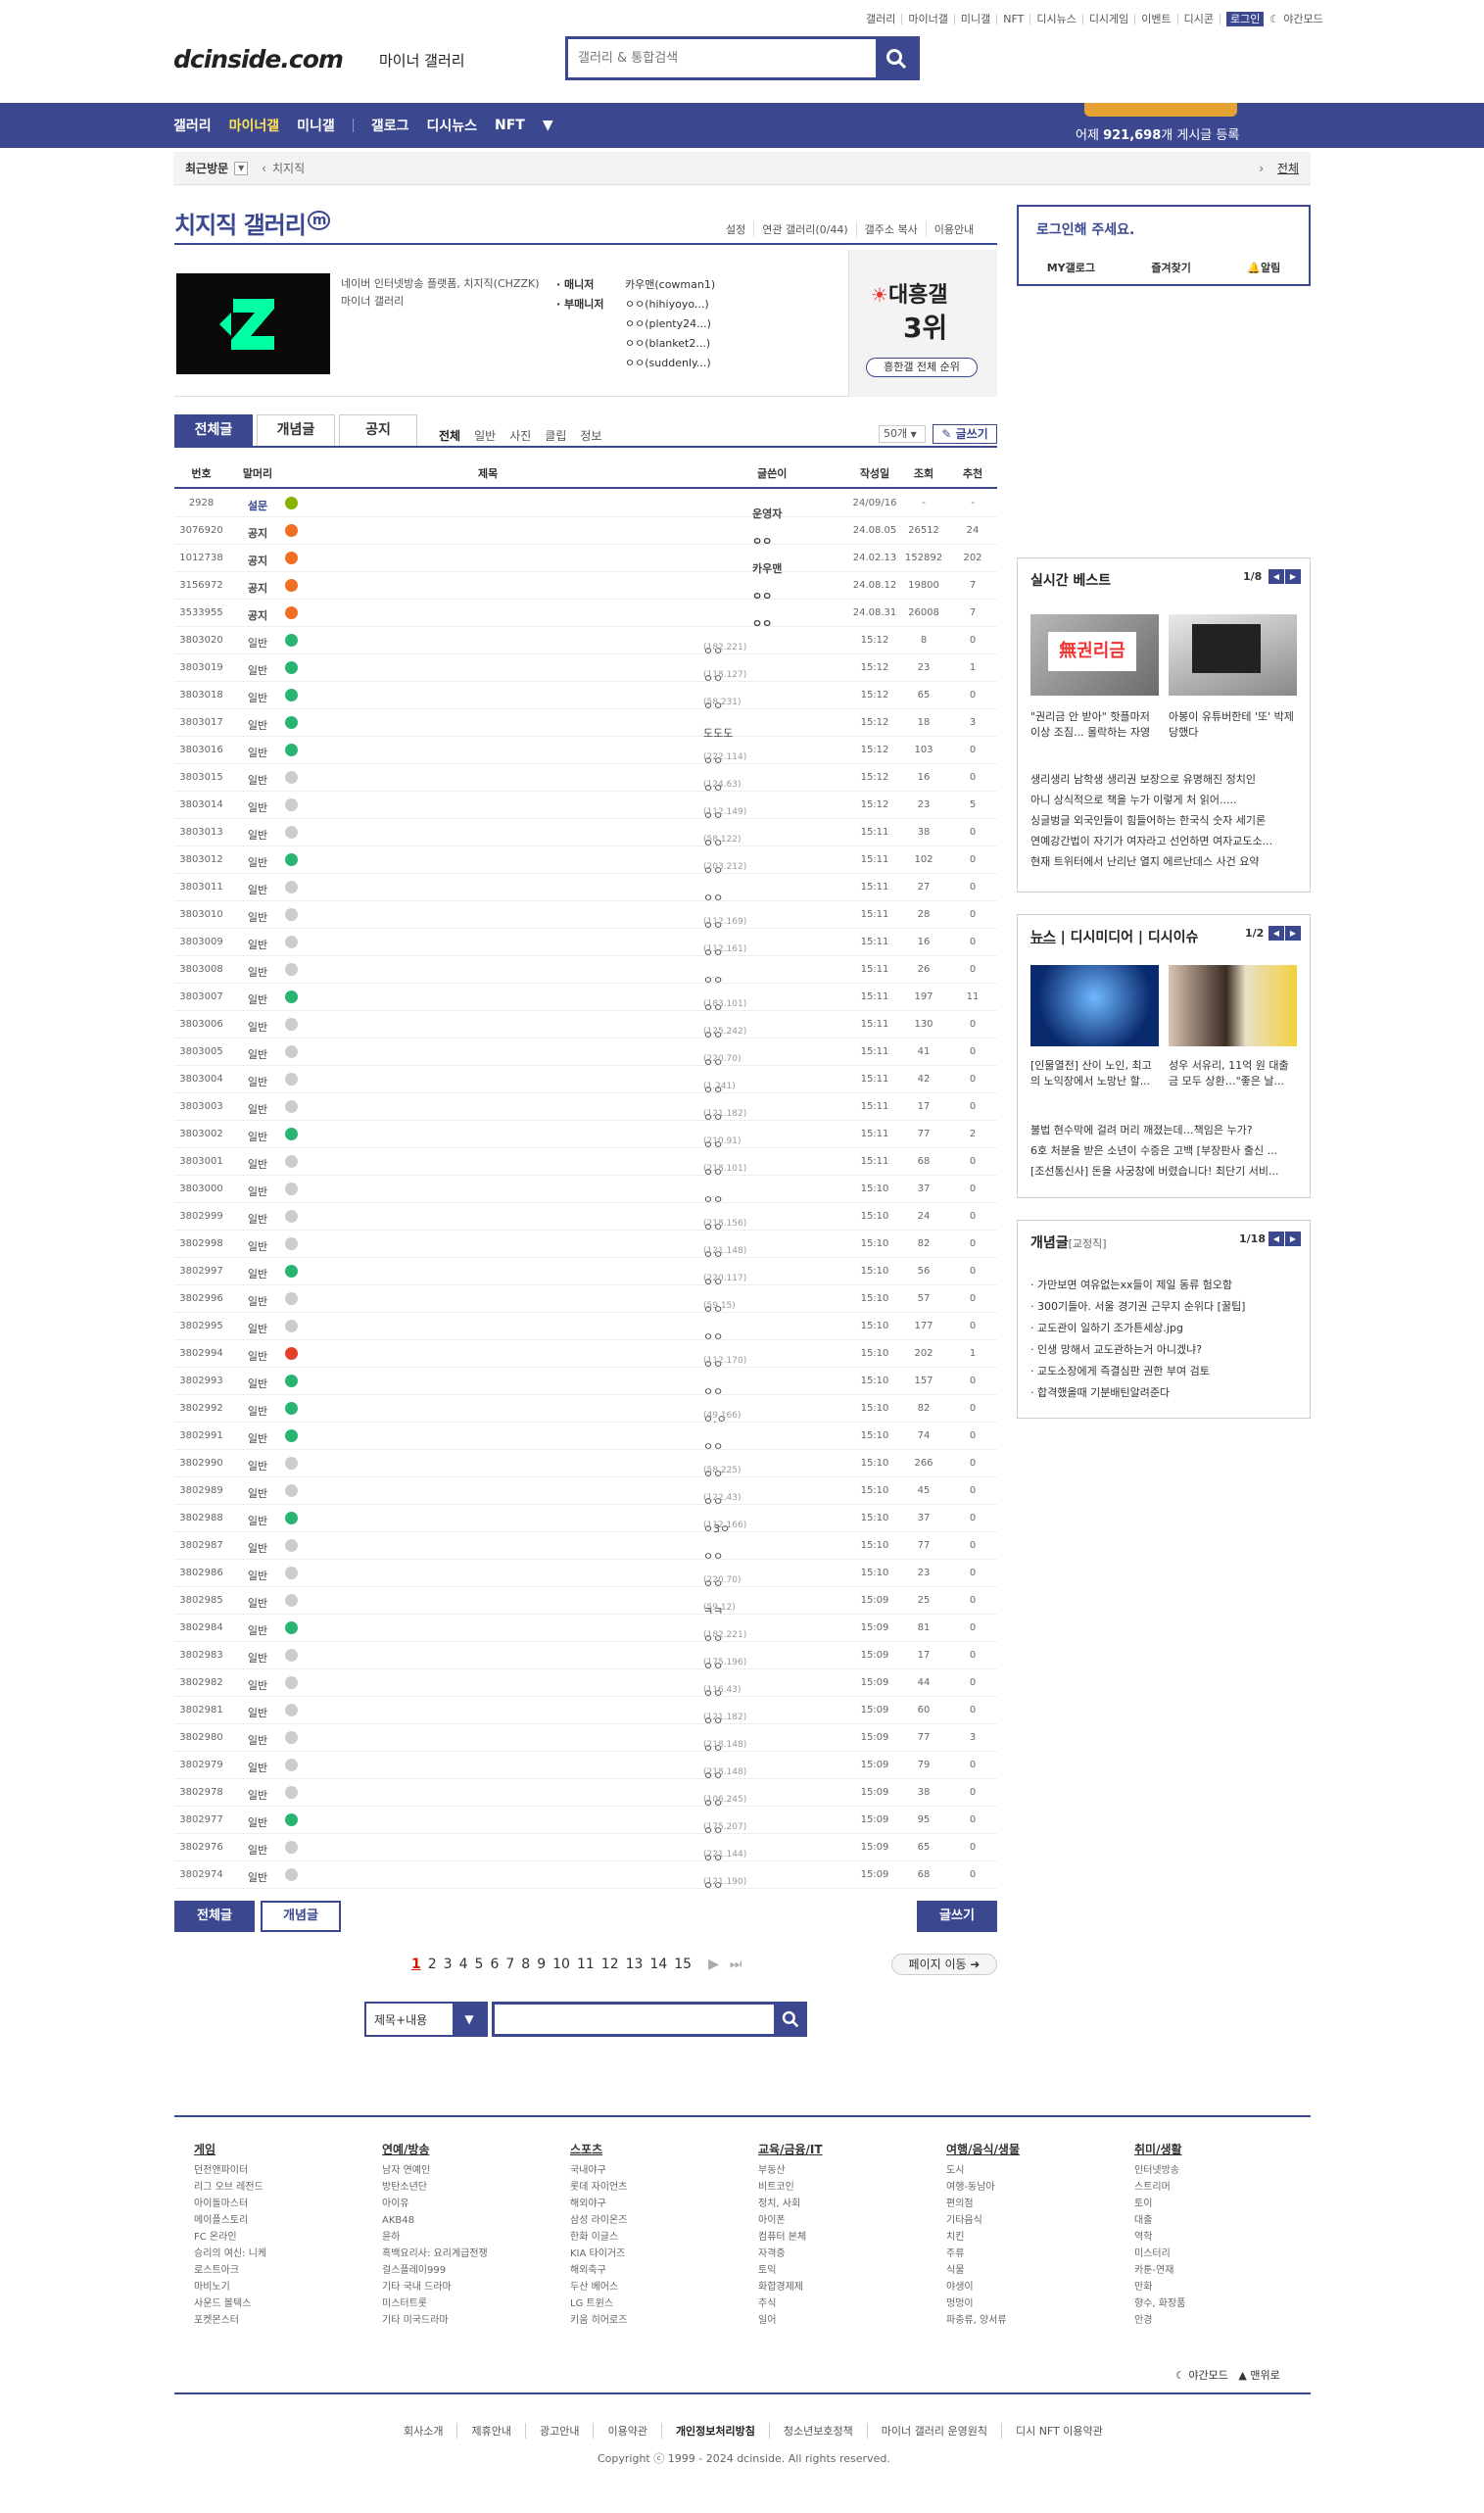  Describe the element at coordinates (585, 1328) in the screenshot. I see `table-row: 3802995일반플레임 진짜 모솔이냐[6]ㅇㅇ 15:101770` at that location.